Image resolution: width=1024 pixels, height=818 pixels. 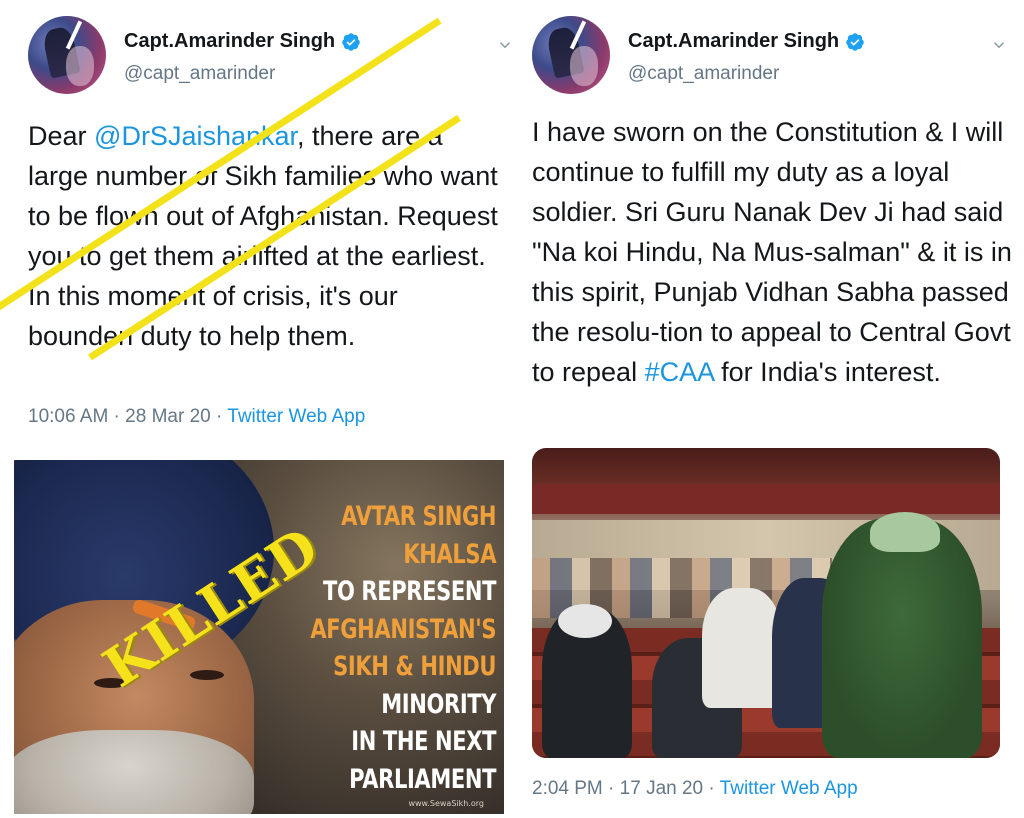 What do you see at coordinates (61, 136) in the screenshot?
I see `tweet-text-part: Dear` at bounding box center [61, 136].